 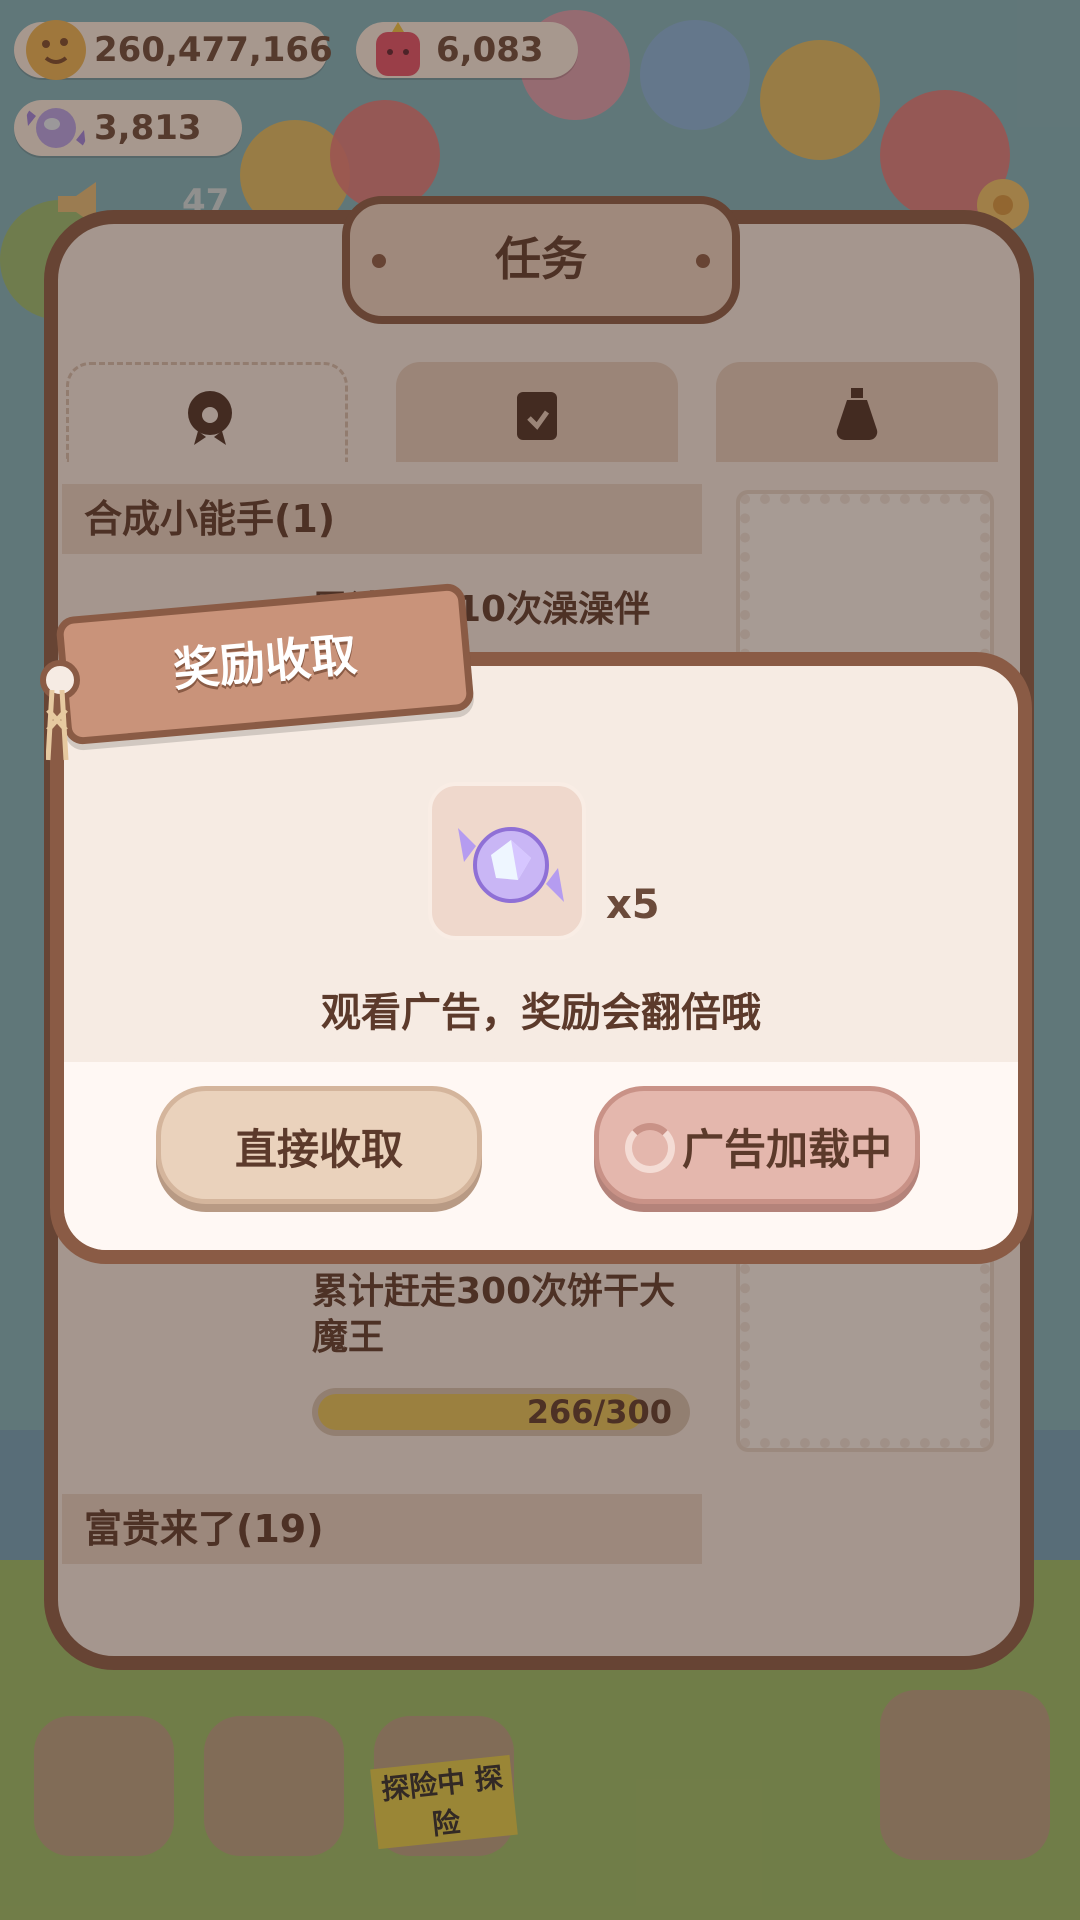 What do you see at coordinates (650, 1148) in the screenshot?
I see `loading-spinner-icon` at bounding box center [650, 1148].